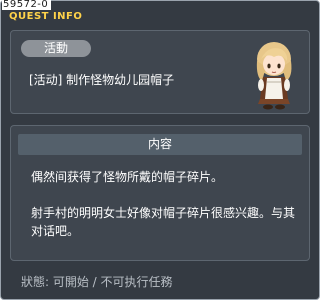 This screenshot has height=302, width=322. Describe the element at coordinates (46, 16) in the screenshot. I see `window-title: QUEST INFO` at that location.